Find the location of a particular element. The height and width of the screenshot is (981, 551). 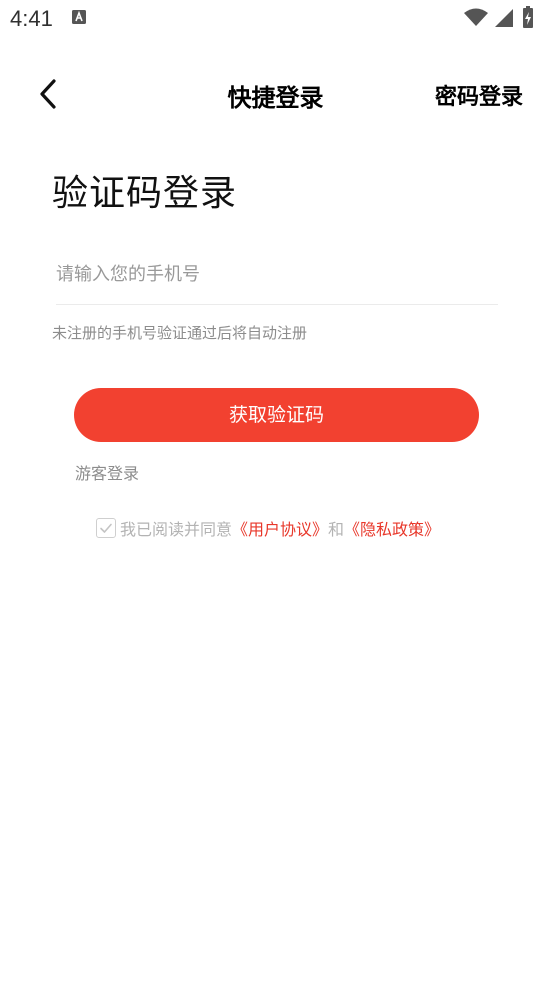

agreement-conjunction: 和 is located at coordinates (336, 529).